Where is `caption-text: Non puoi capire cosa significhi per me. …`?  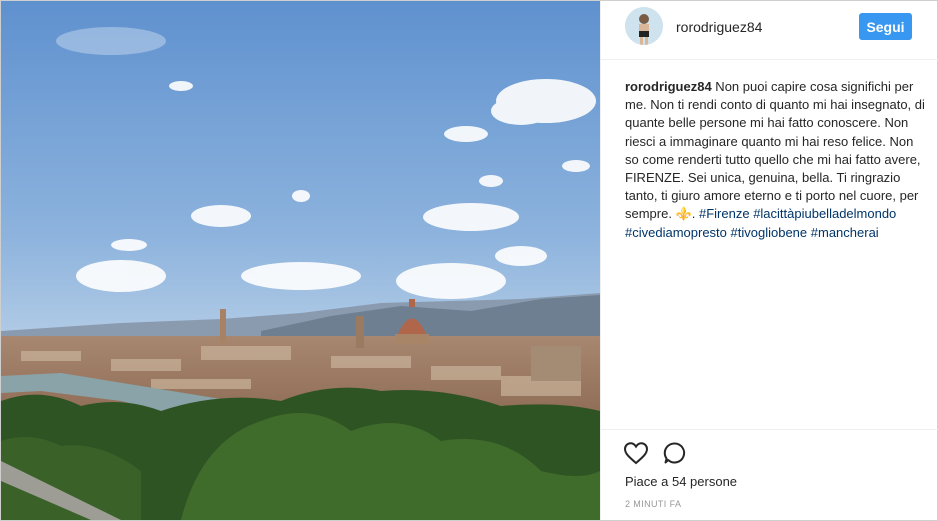 caption-text: Non puoi capire cosa significhi per me. … is located at coordinates (775, 150).